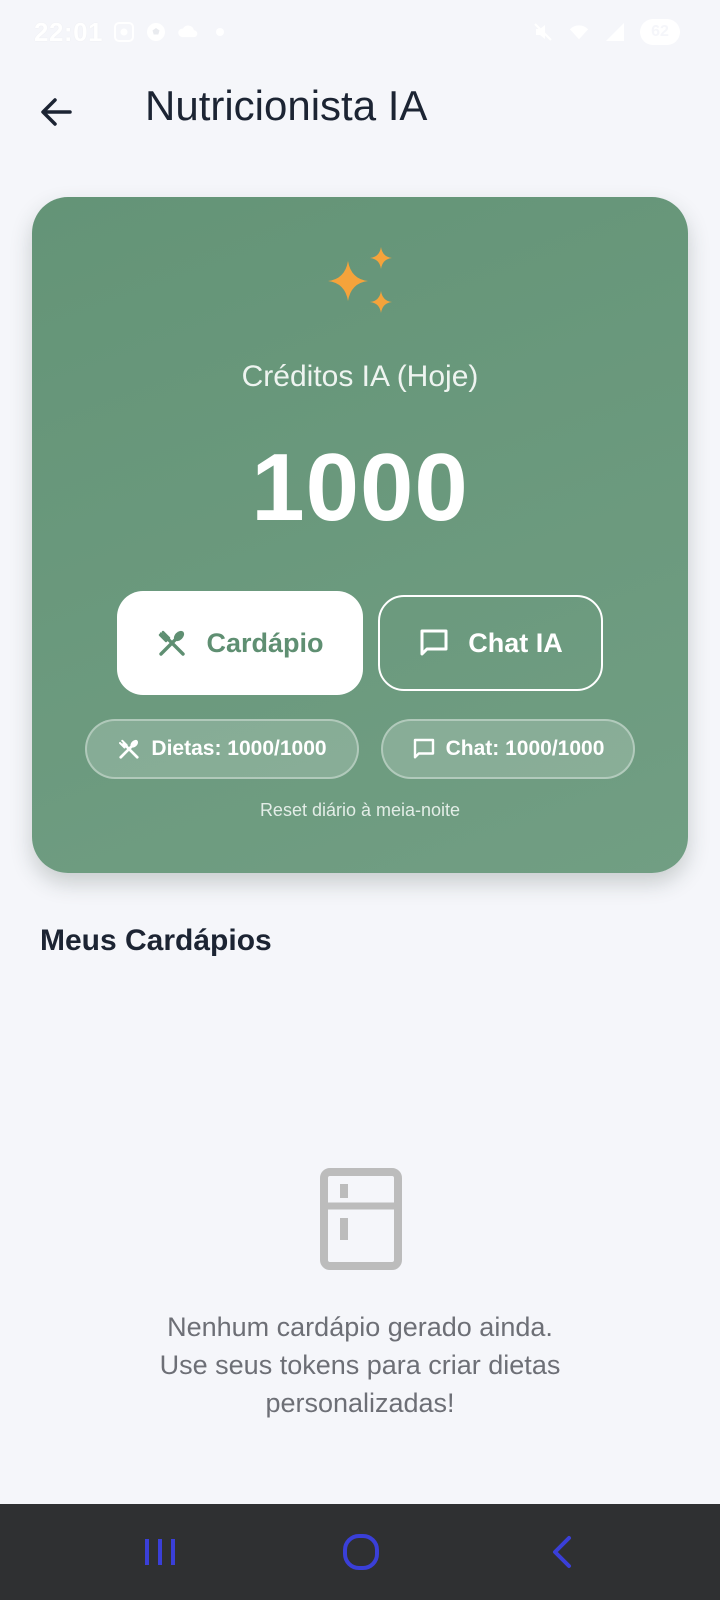 The height and width of the screenshot is (1600, 720). Describe the element at coordinates (220, 32) in the screenshot. I see `notification-dot-icon` at that location.